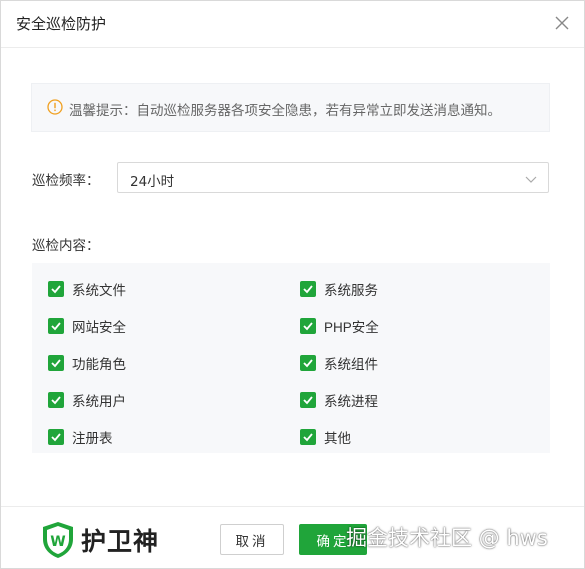 The height and width of the screenshot is (569, 585). I want to click on frequency-value: 24小时, so click(152, 182).